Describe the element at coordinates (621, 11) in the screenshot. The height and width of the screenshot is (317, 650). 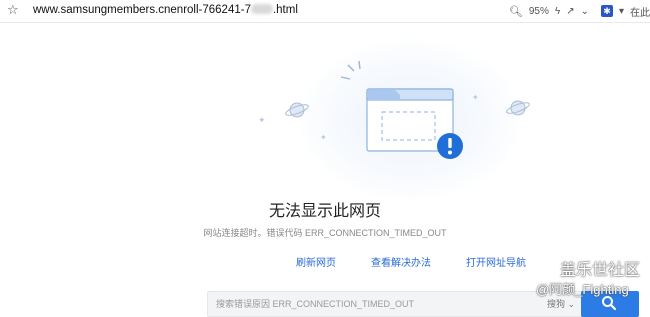
I see `menu-chevron-icon: ▾` at that location.